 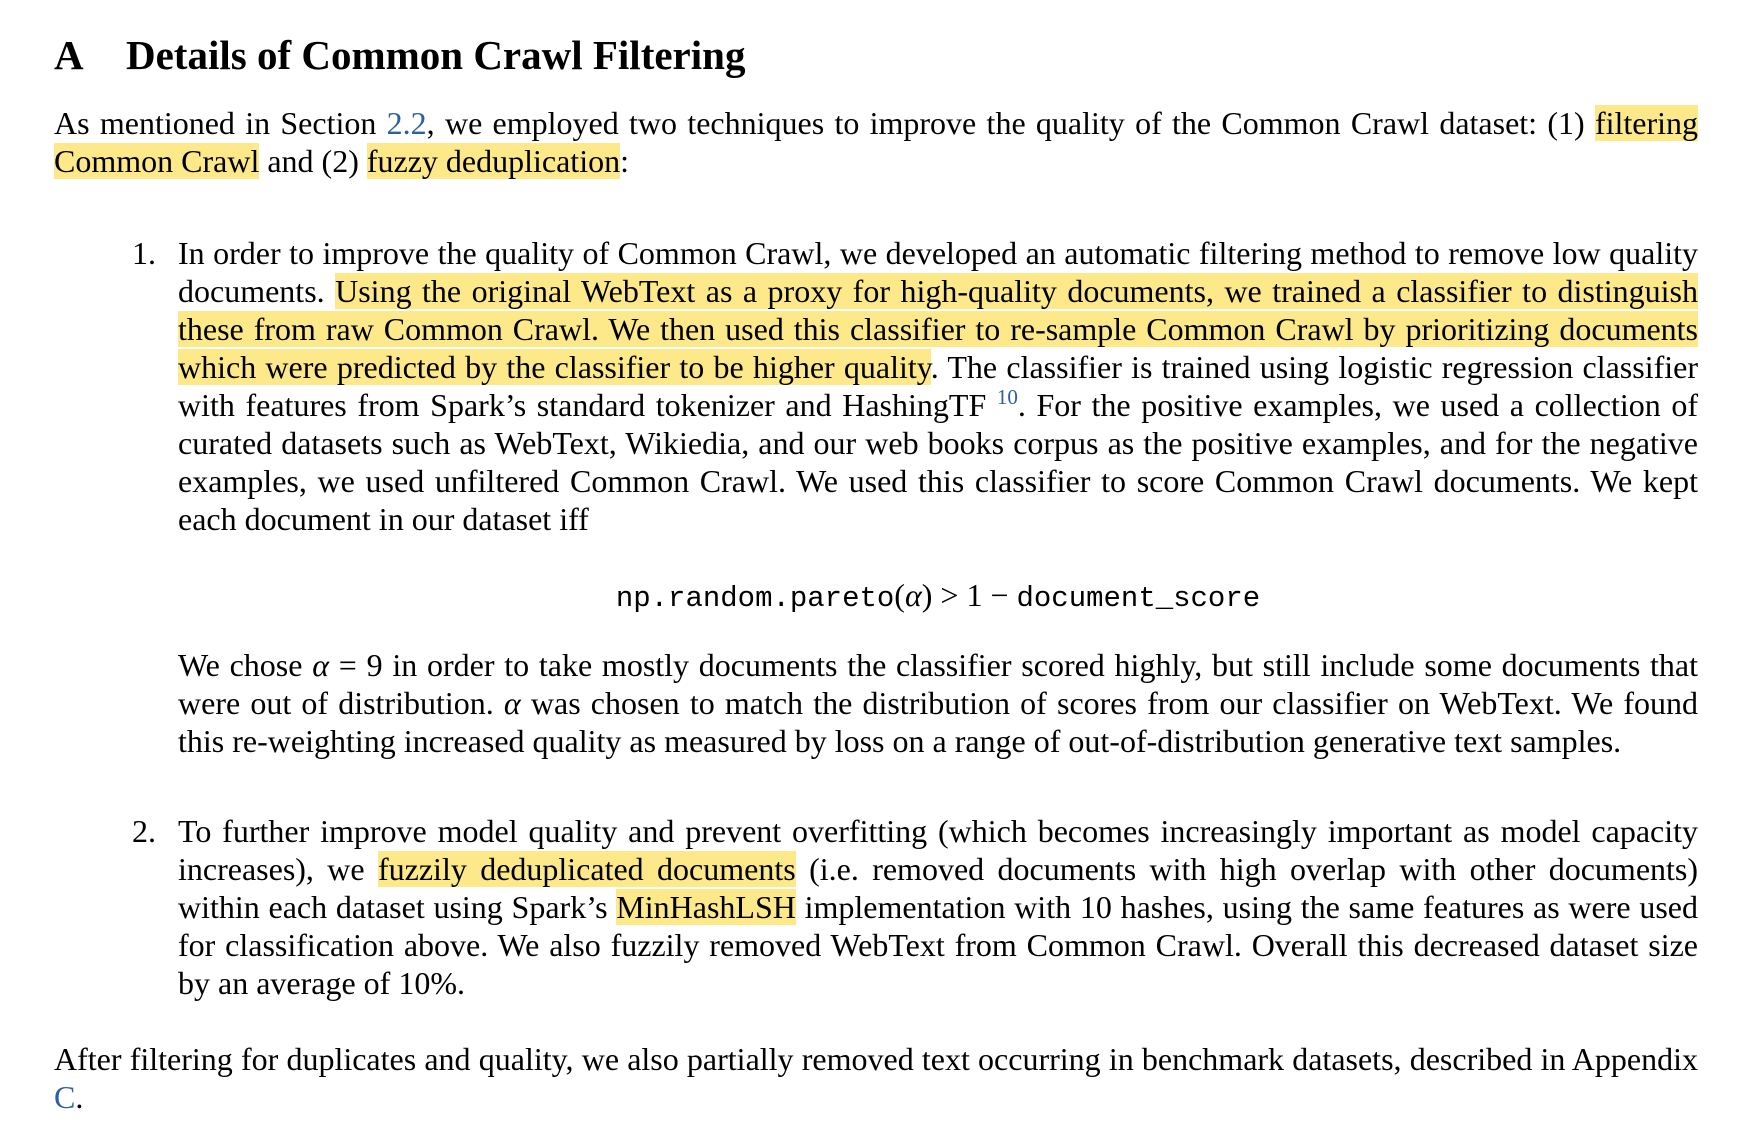 What do you see at coordinates (624, 161) in the screenshot?
I see `intro-text-4: :` at bounding box center [624, 161].